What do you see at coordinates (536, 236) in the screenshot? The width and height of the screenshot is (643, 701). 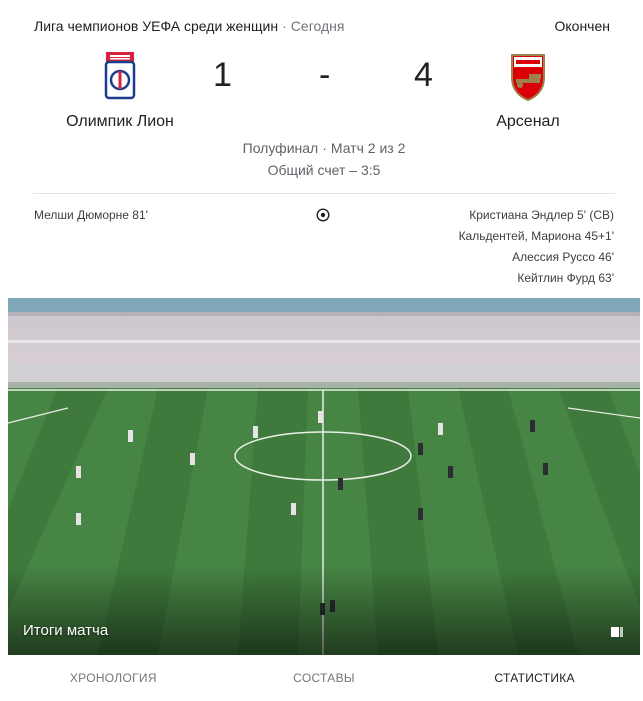 I see `scorer-item: Кальдентей, Мариона 45+1'` at bounding box center [536, 236].